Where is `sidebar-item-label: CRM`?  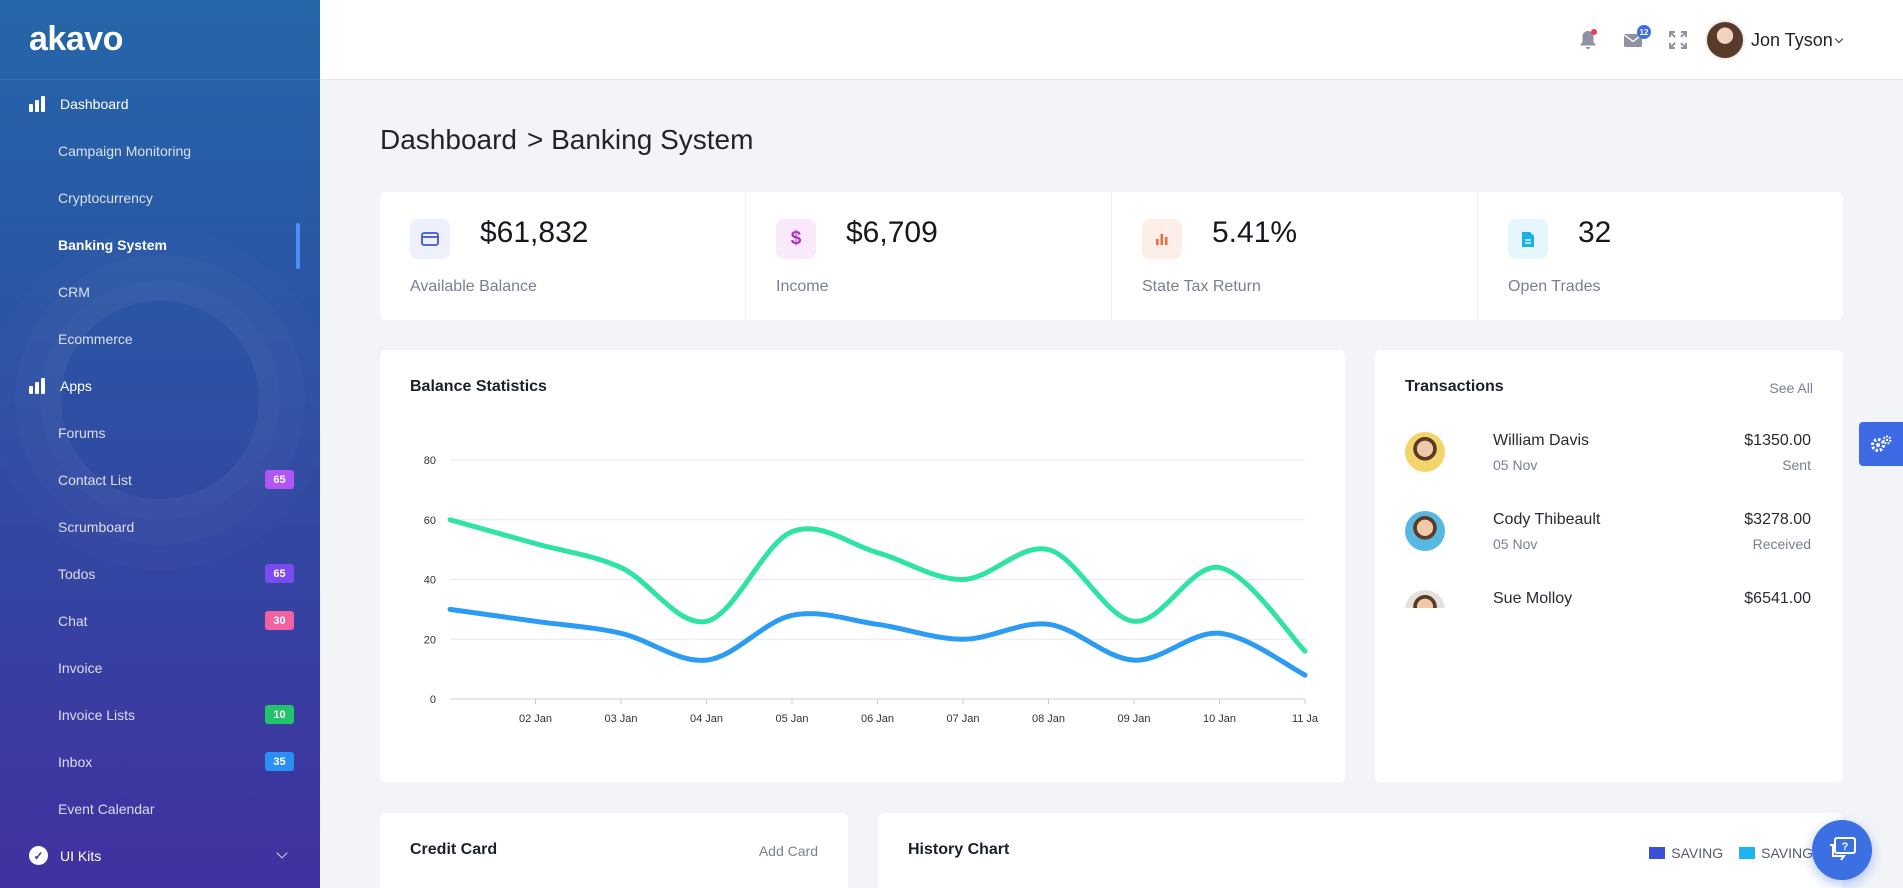 sidebar-item-label: CRM is located at coordinates (74, 291).